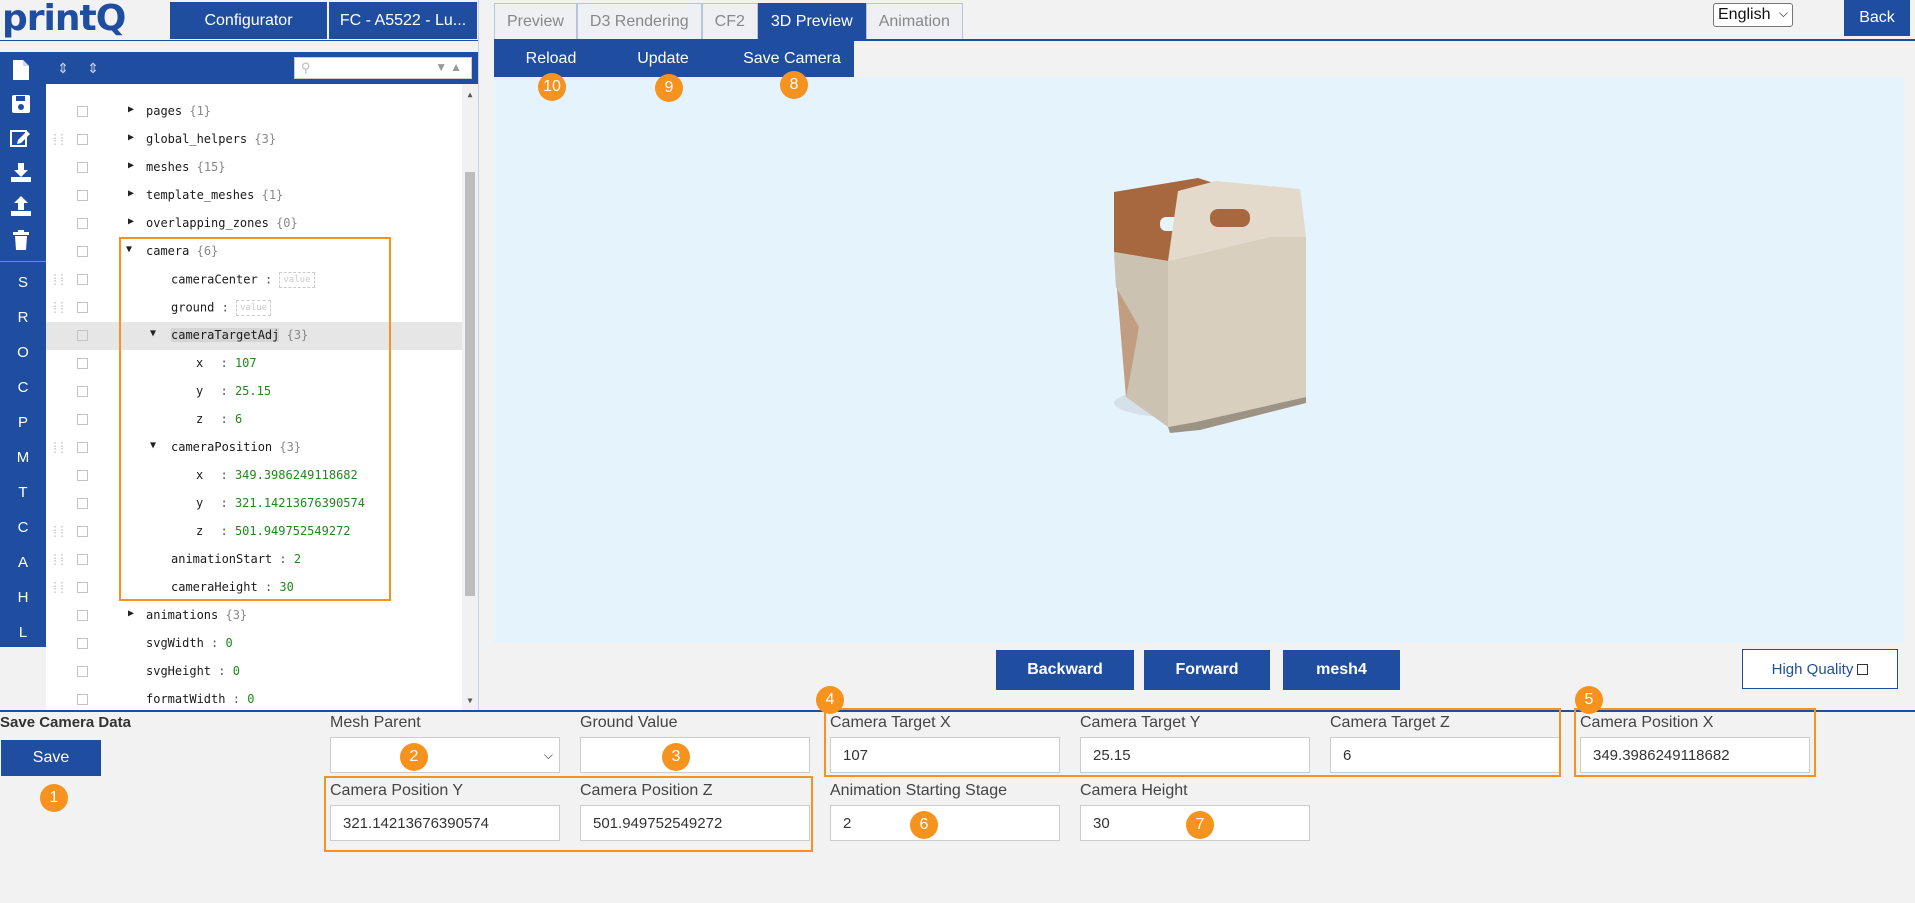 This screenshot has width=1915, height=903. Describe the element at coordinates (470, 94) in the screenshot. I see `scroll-up-icon: ▲` at that location.